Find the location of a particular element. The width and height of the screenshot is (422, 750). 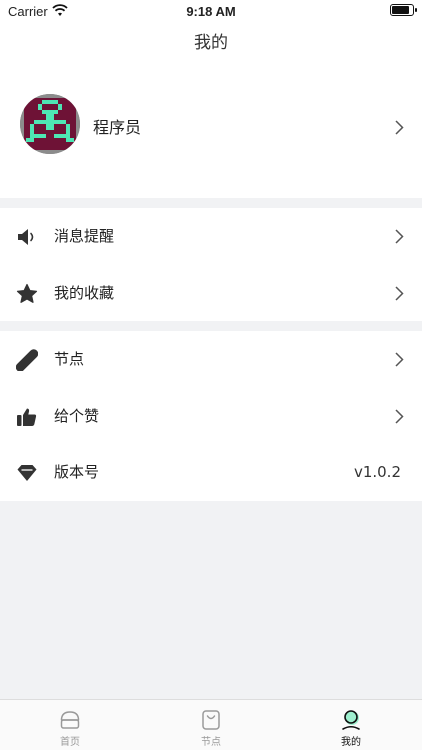

pill-icon is located at coordinates (27, 360).